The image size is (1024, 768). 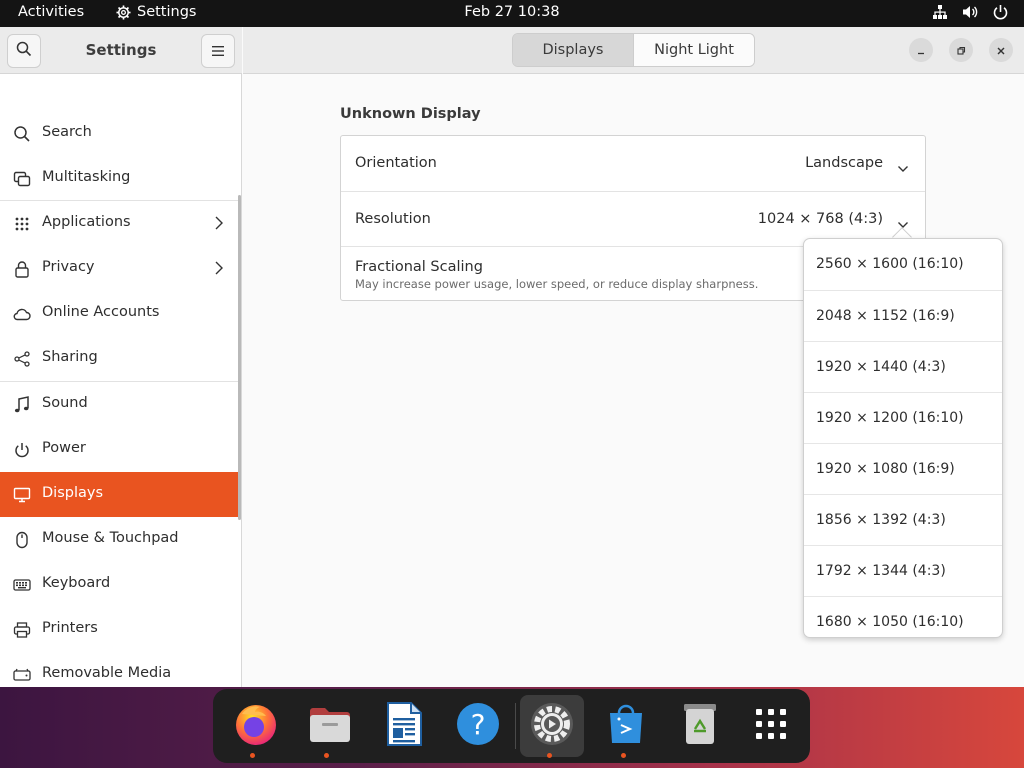 What do you see at coordinates (86, 177) in the screenshot?
I see `sidebar-item-label: Multitasking` at bounding box center [86, 177].